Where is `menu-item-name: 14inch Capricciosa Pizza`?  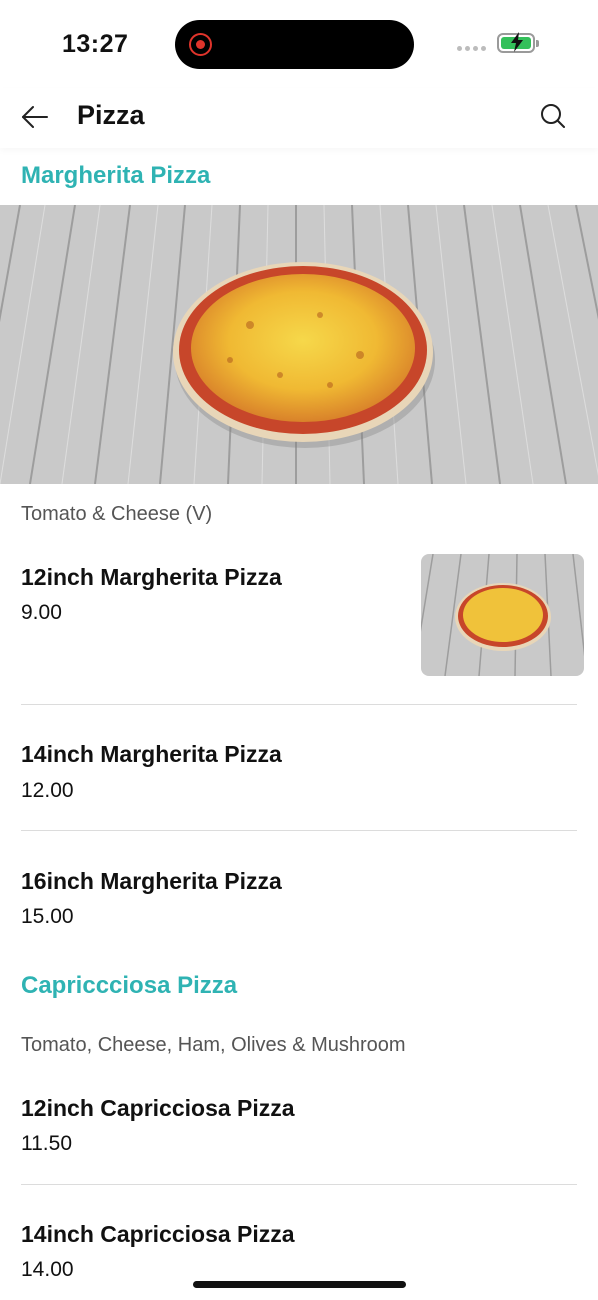
menu-item-name: 14inch Capricciosa Pizza is located at coordinates (158, 1234).